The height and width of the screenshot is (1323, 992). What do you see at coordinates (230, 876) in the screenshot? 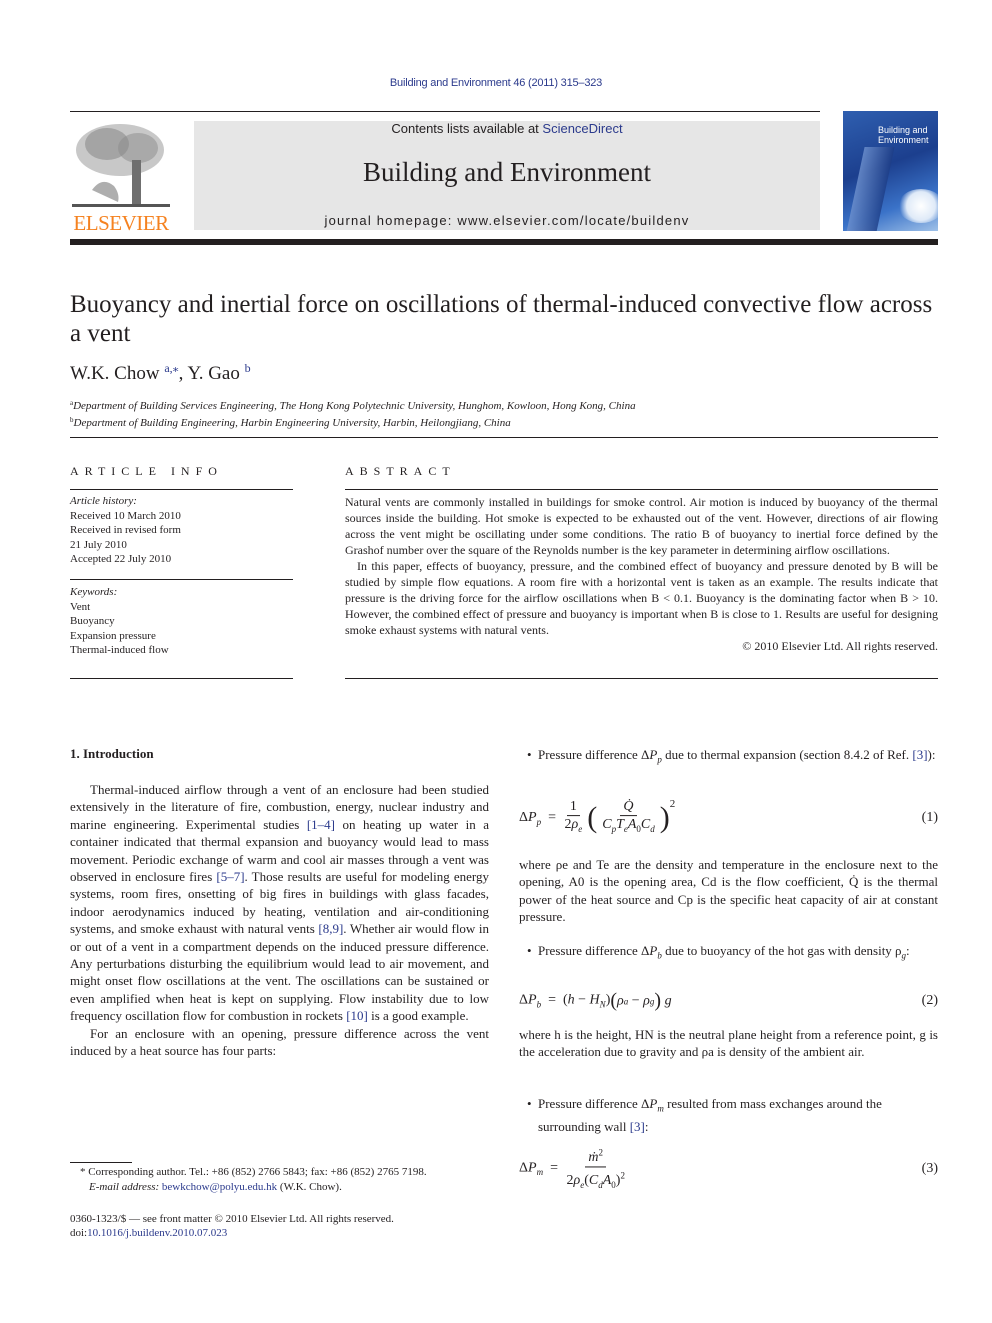
I see `citation-link: [5–7]` at bounding box center [230, 876].